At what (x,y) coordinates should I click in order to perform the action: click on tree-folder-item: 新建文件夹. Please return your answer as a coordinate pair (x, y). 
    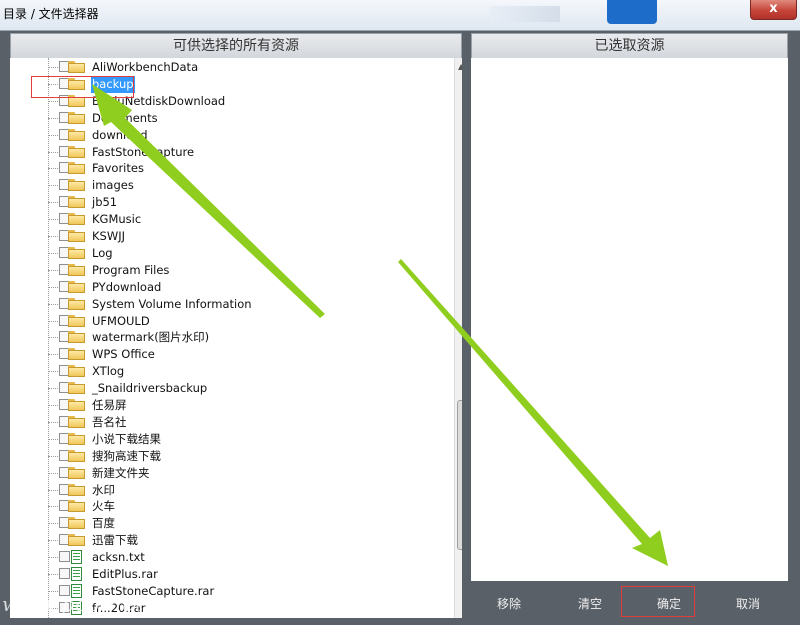
    Looking at the image, I should click on (248, 473).